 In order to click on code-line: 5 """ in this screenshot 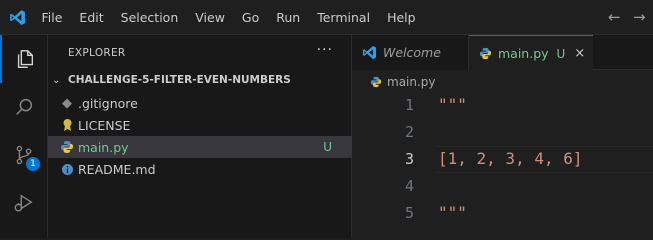, I will do `click(502, 213)`.